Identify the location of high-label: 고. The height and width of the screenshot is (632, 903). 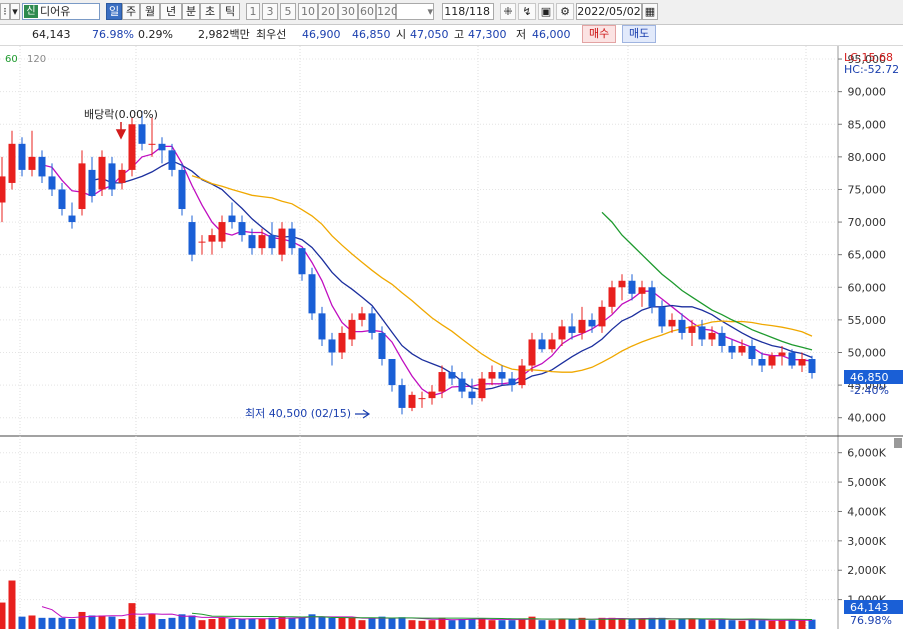
(459, 34).